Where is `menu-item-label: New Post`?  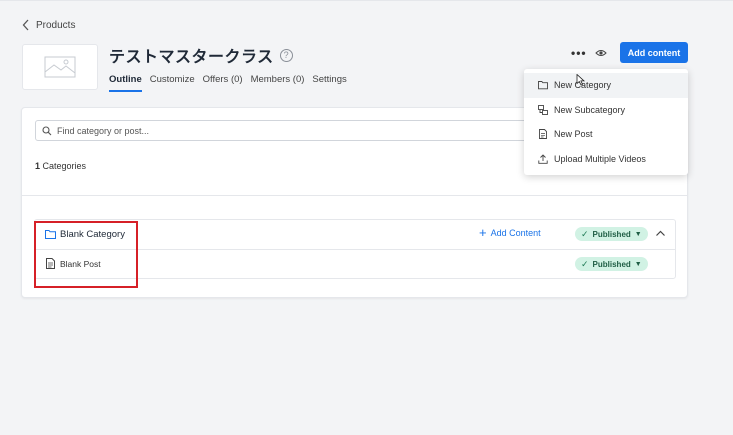 menu-item-label: New Post is located at coordinates (573, 134).